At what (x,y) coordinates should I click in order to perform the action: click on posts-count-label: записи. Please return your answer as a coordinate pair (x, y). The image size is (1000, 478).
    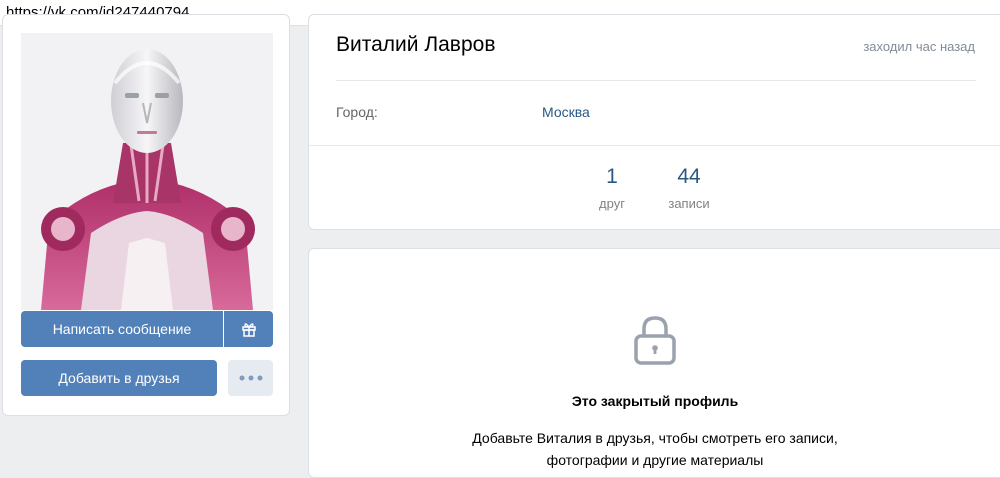
    Looking at the image, I should click on (689, 203).